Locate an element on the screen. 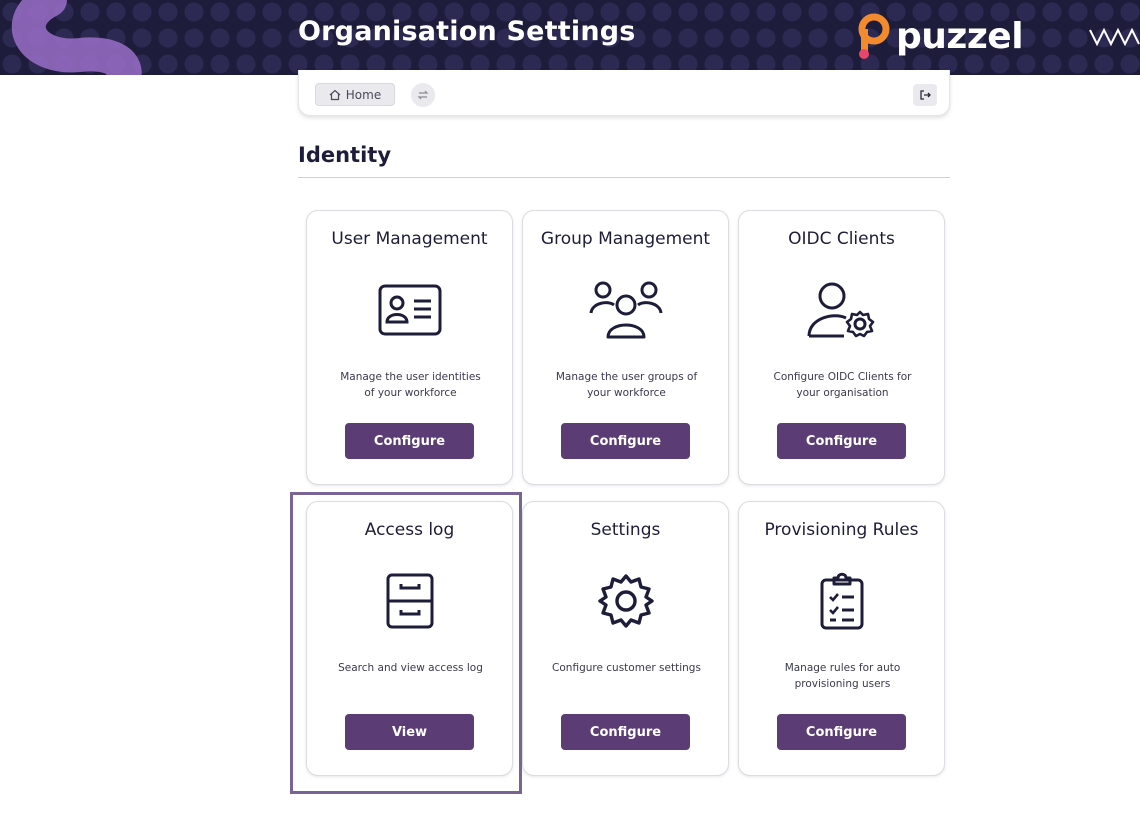 Image resolution: width=1140 pixels, height=826 pixels. view-access-log-button: View is located at coordinates (409, 732).